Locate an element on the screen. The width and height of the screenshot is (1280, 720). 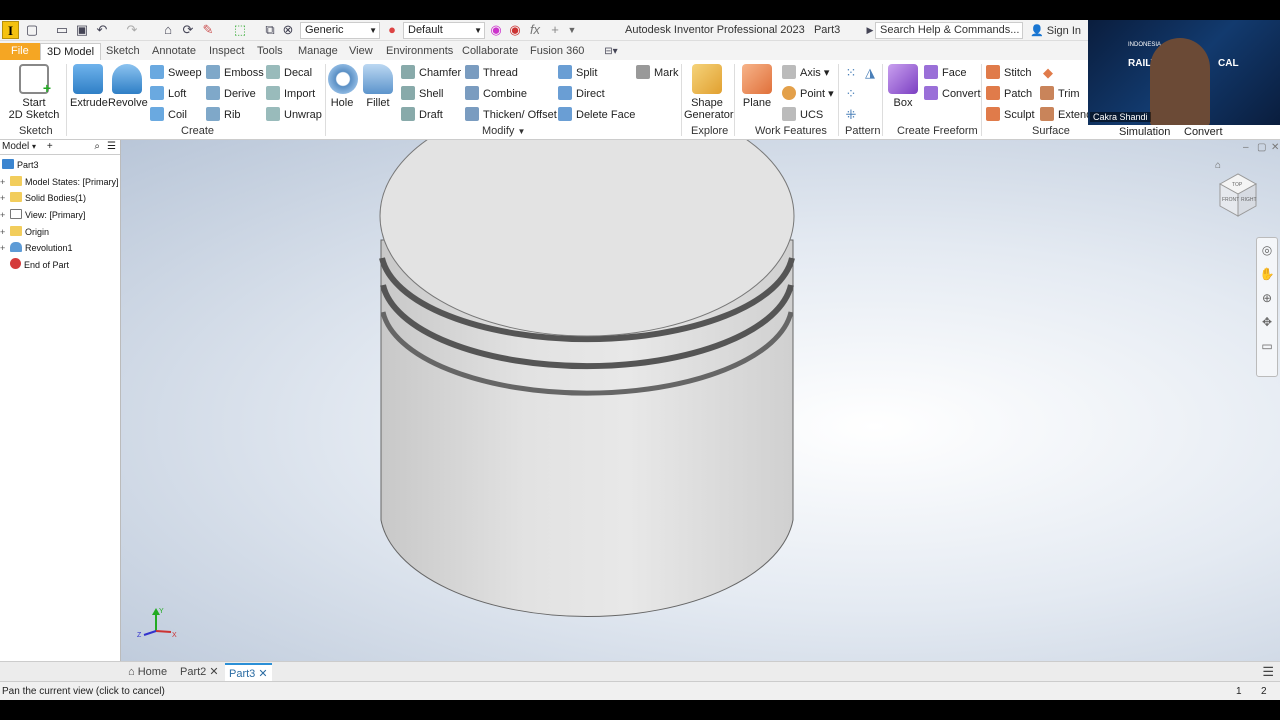
parameters-icon: fx is located at coordinates (535, 30).